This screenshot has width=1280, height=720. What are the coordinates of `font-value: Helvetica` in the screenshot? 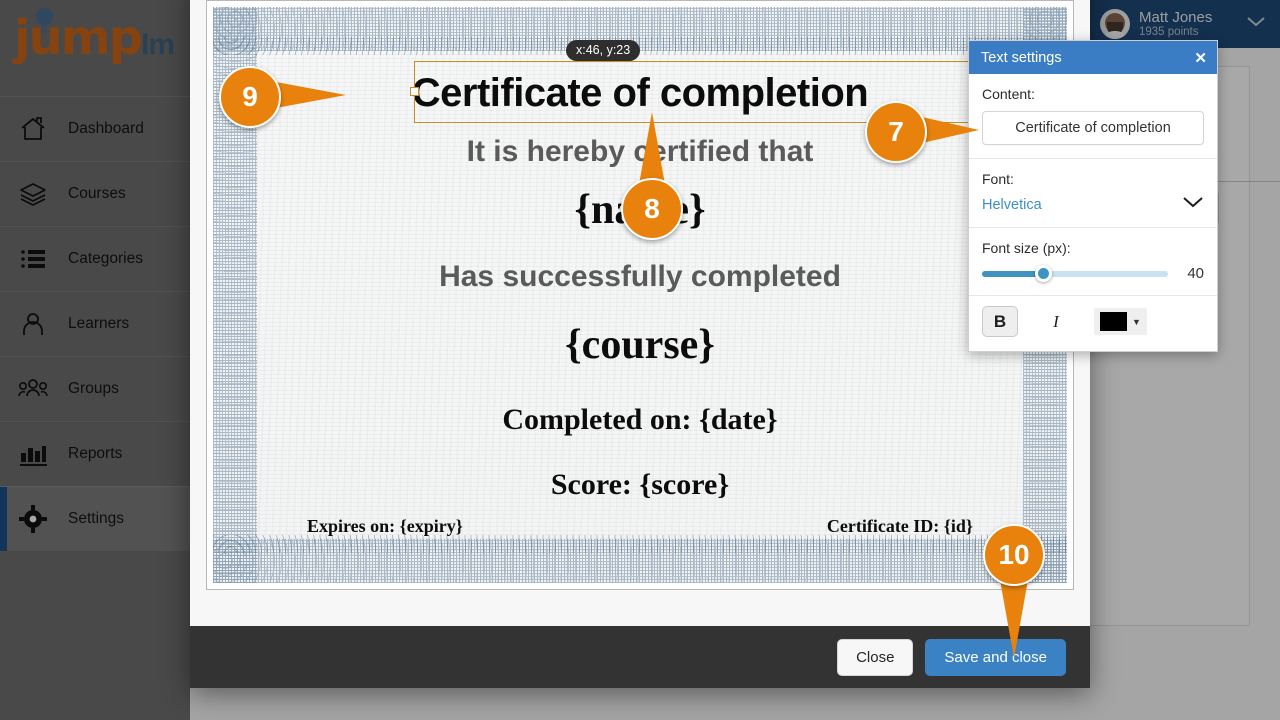 It's located at (1012, 205).